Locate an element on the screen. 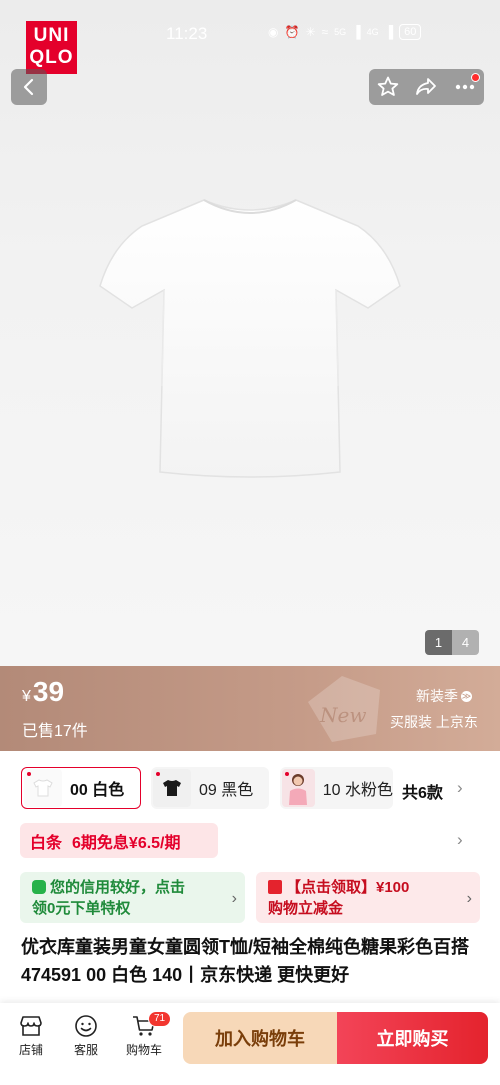 This screenshot has height=1085, width=500. battery-indicator: 60 is located at coordinates (410, 32).